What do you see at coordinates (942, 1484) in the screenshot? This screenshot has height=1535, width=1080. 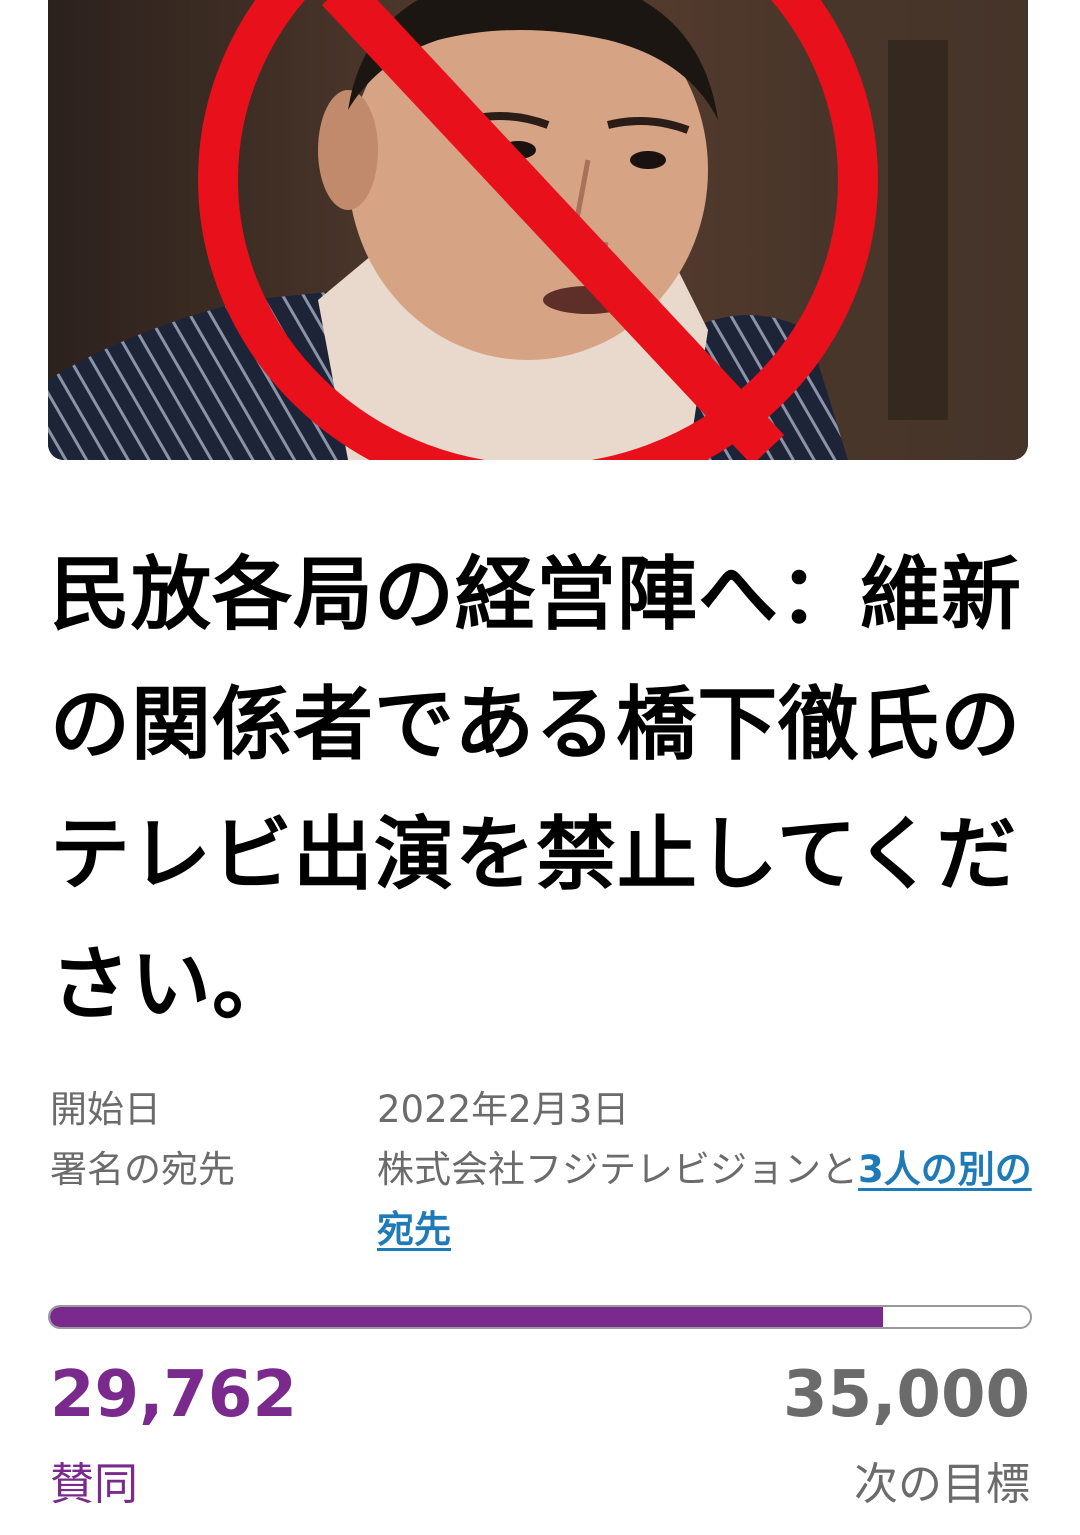 I see `goal-count-label: 次の目標` at bounding box center [942, 1484].